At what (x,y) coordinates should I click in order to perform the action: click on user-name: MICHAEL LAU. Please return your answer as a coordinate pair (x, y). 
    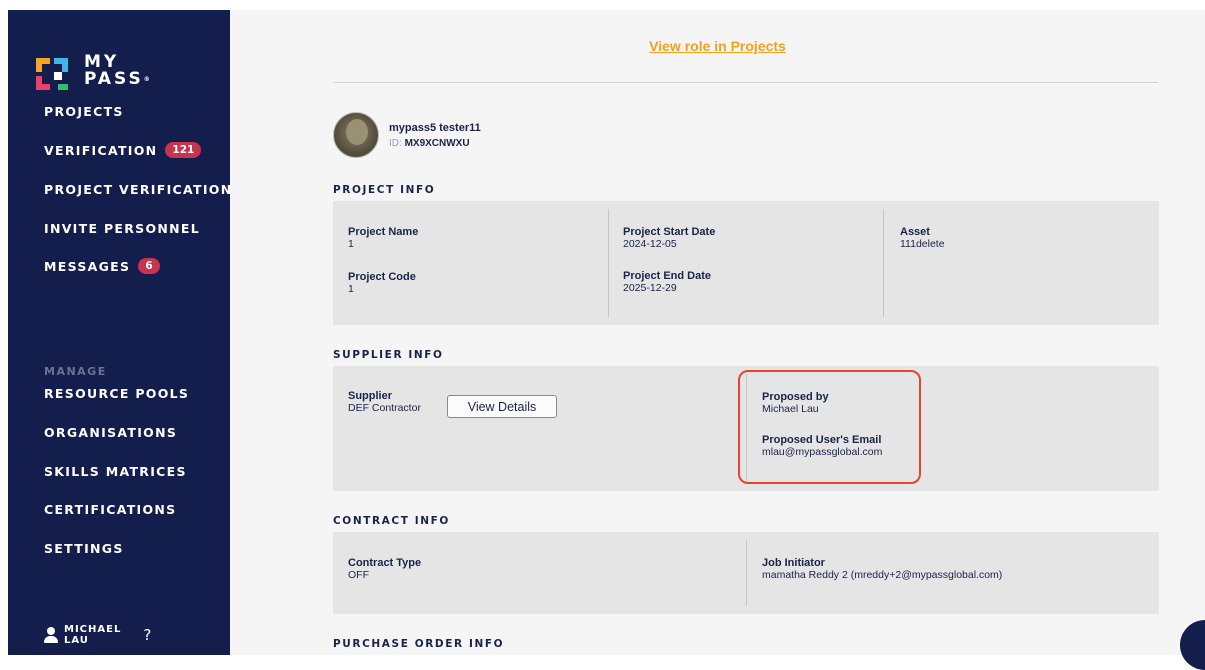
    Looking at the image, I should click on (92, 635).